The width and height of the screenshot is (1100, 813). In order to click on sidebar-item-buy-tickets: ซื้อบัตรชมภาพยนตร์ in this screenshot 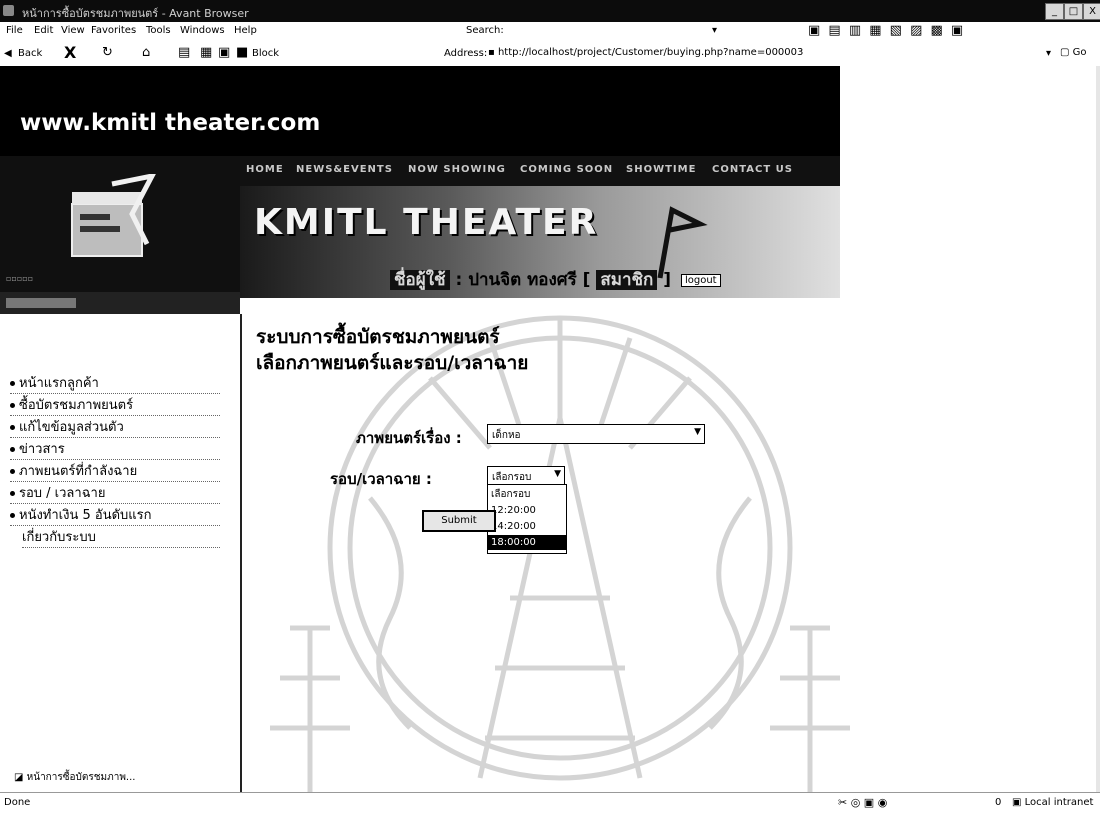, I will do `click(115, 405)`.